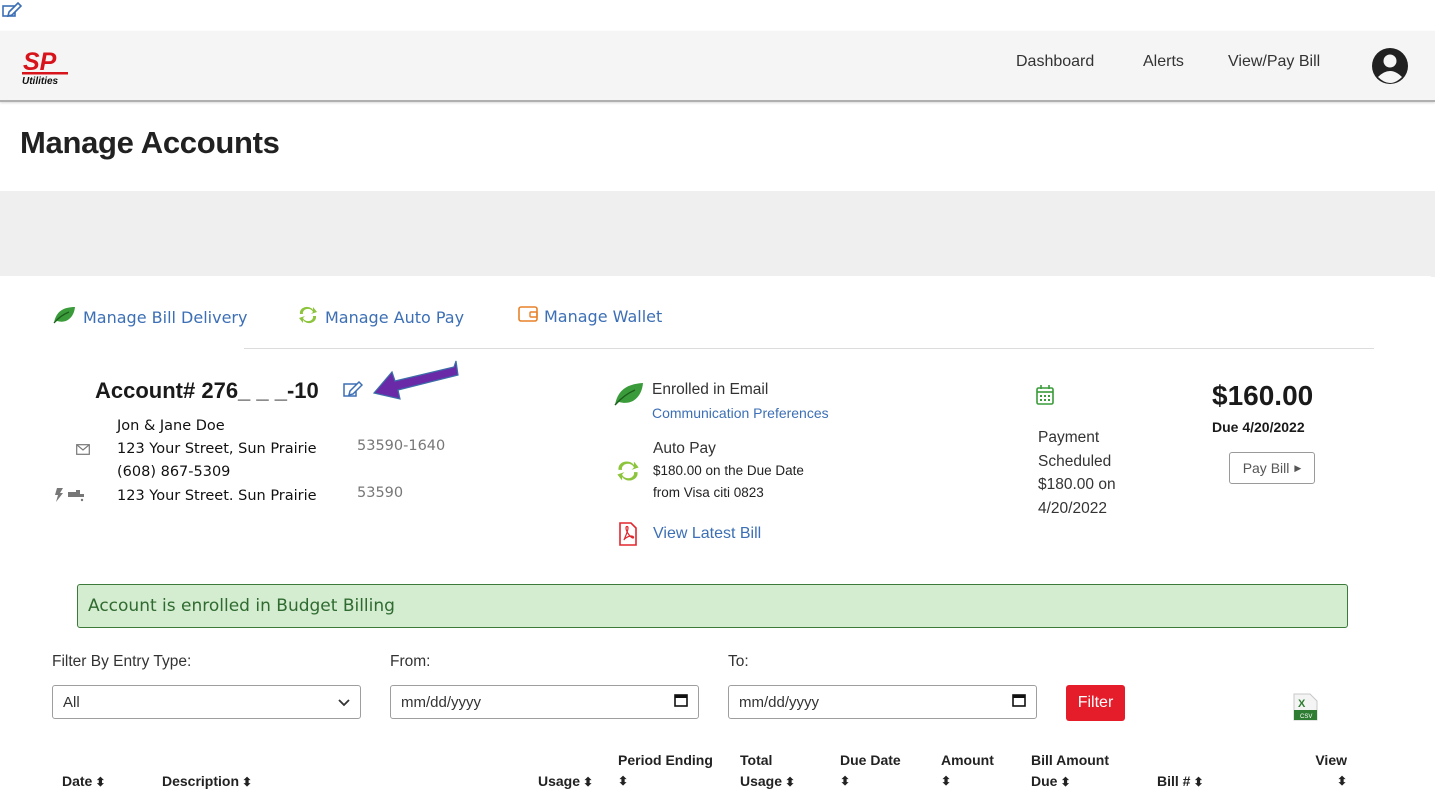 Image resolution: width=1435 pixels, height=806 pixels. I want to click on autopay-icon, so click(628, 473).